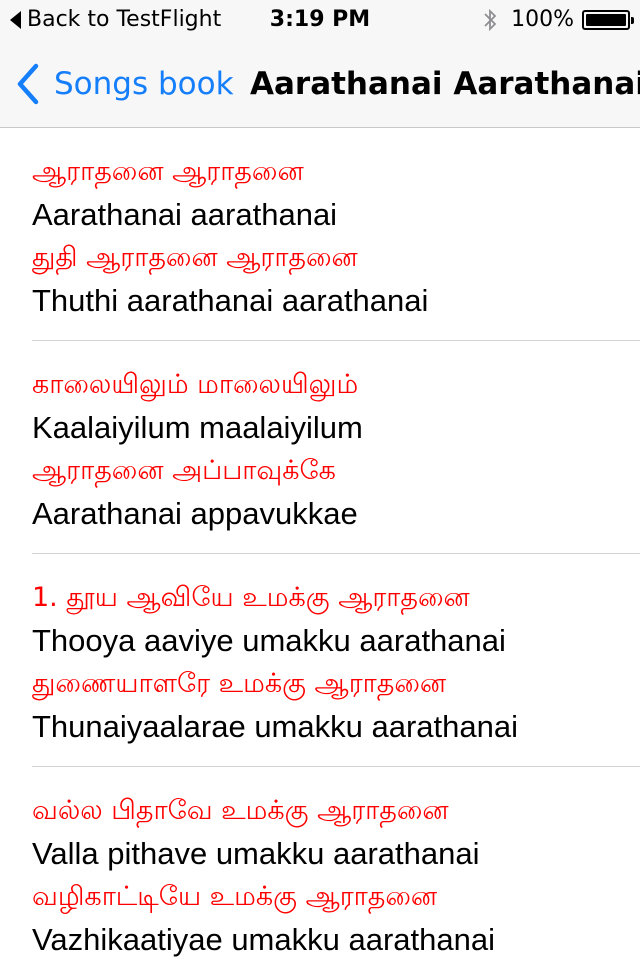 The image size is (640, 960). I want to click on bluetooth-icon, so click(490, 20).